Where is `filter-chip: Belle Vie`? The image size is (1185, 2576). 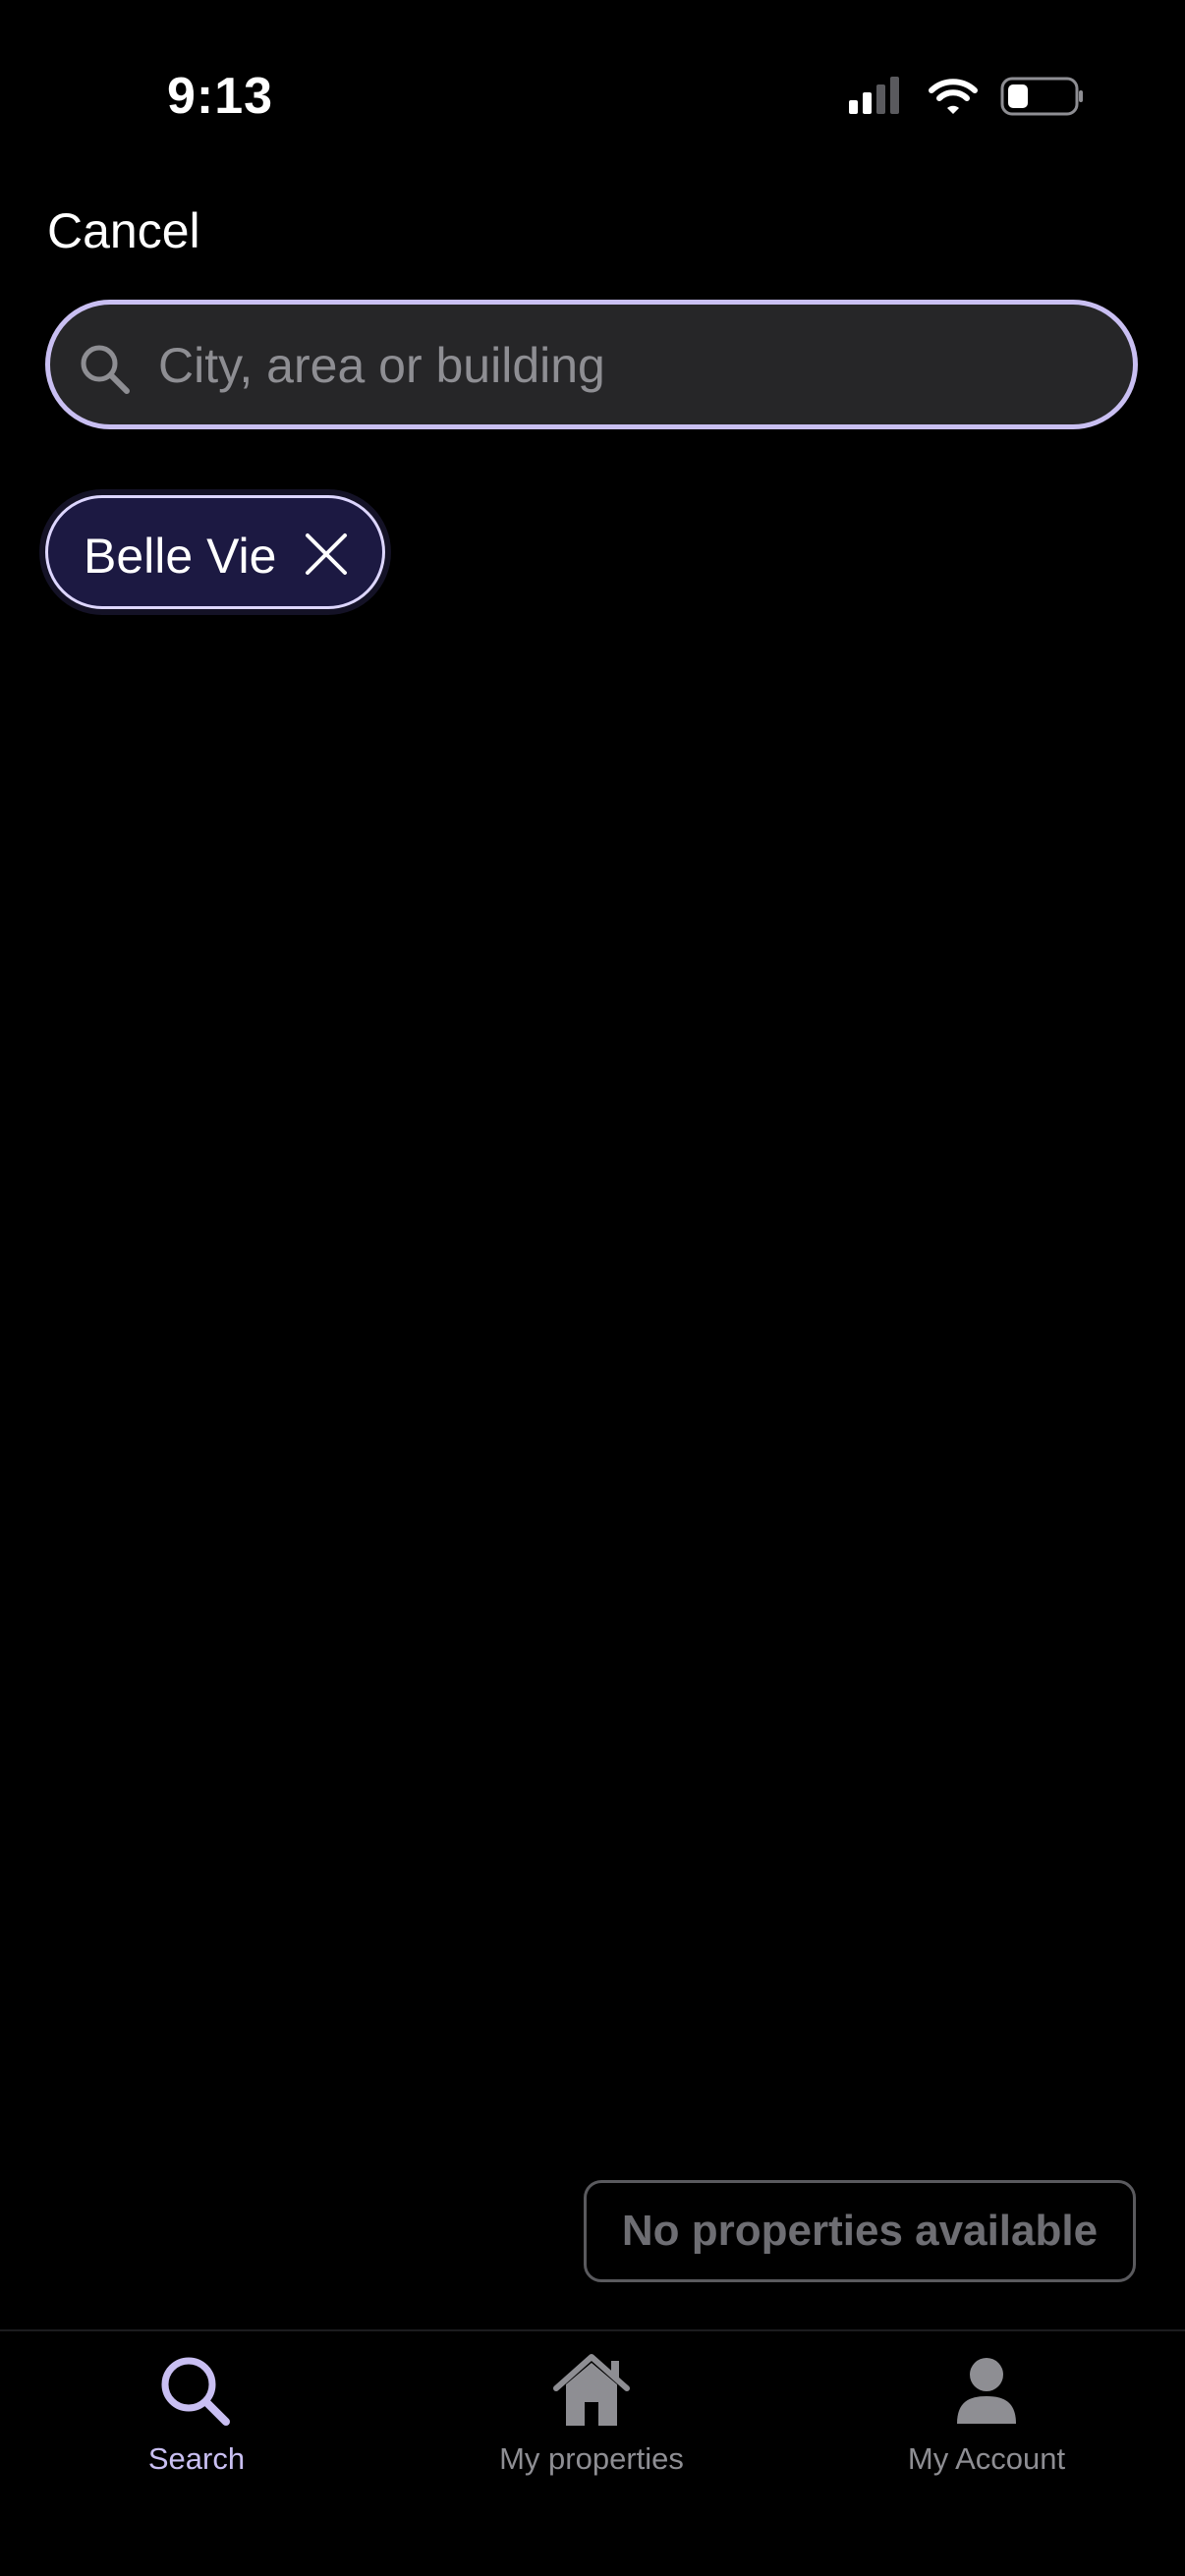 filter-chip: Belle Vie is located at coordinates (215, 552).